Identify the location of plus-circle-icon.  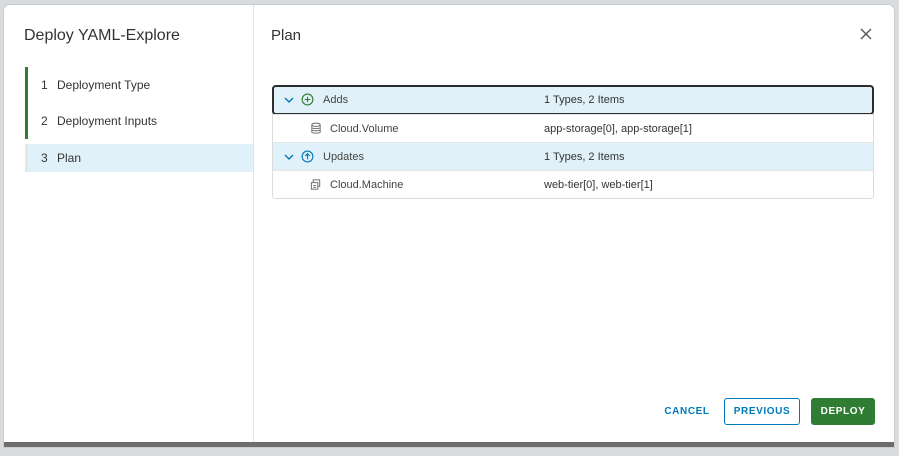
(307, 99).